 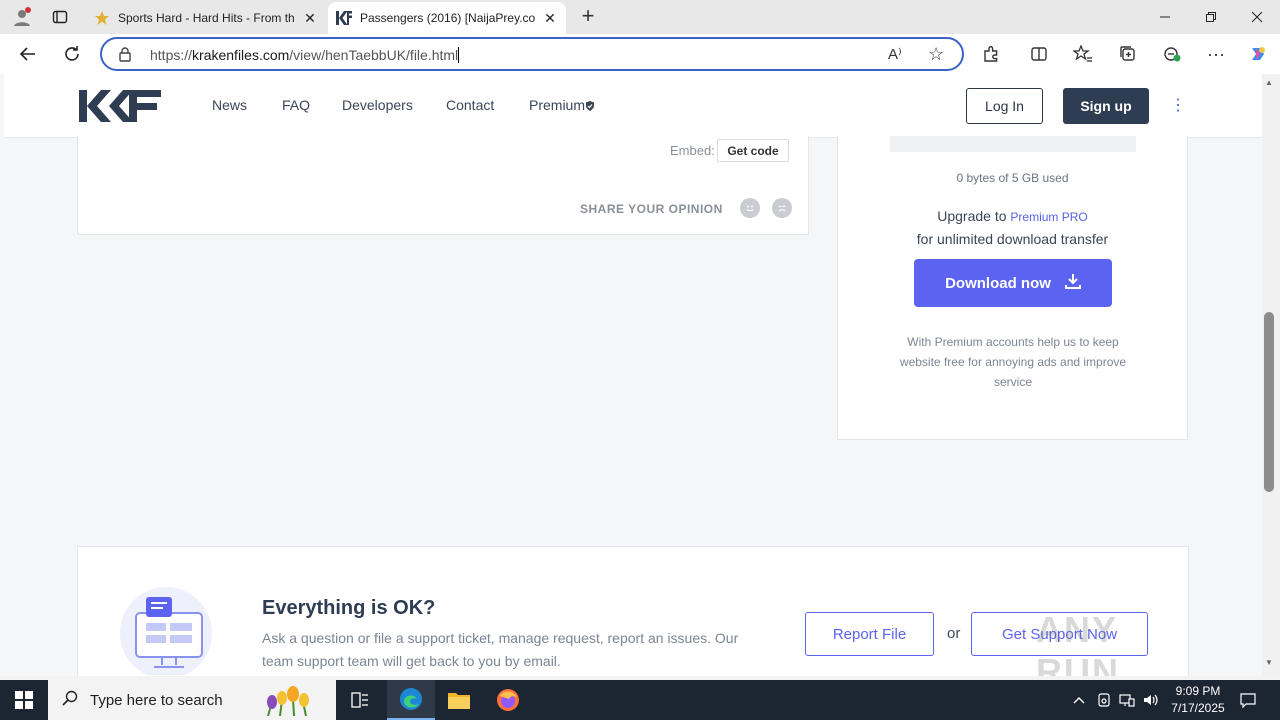 What do you see at coordinates (1039, 54) in the screenshot?
I see `split-screen-icon` at bounding box center [1039, 54].